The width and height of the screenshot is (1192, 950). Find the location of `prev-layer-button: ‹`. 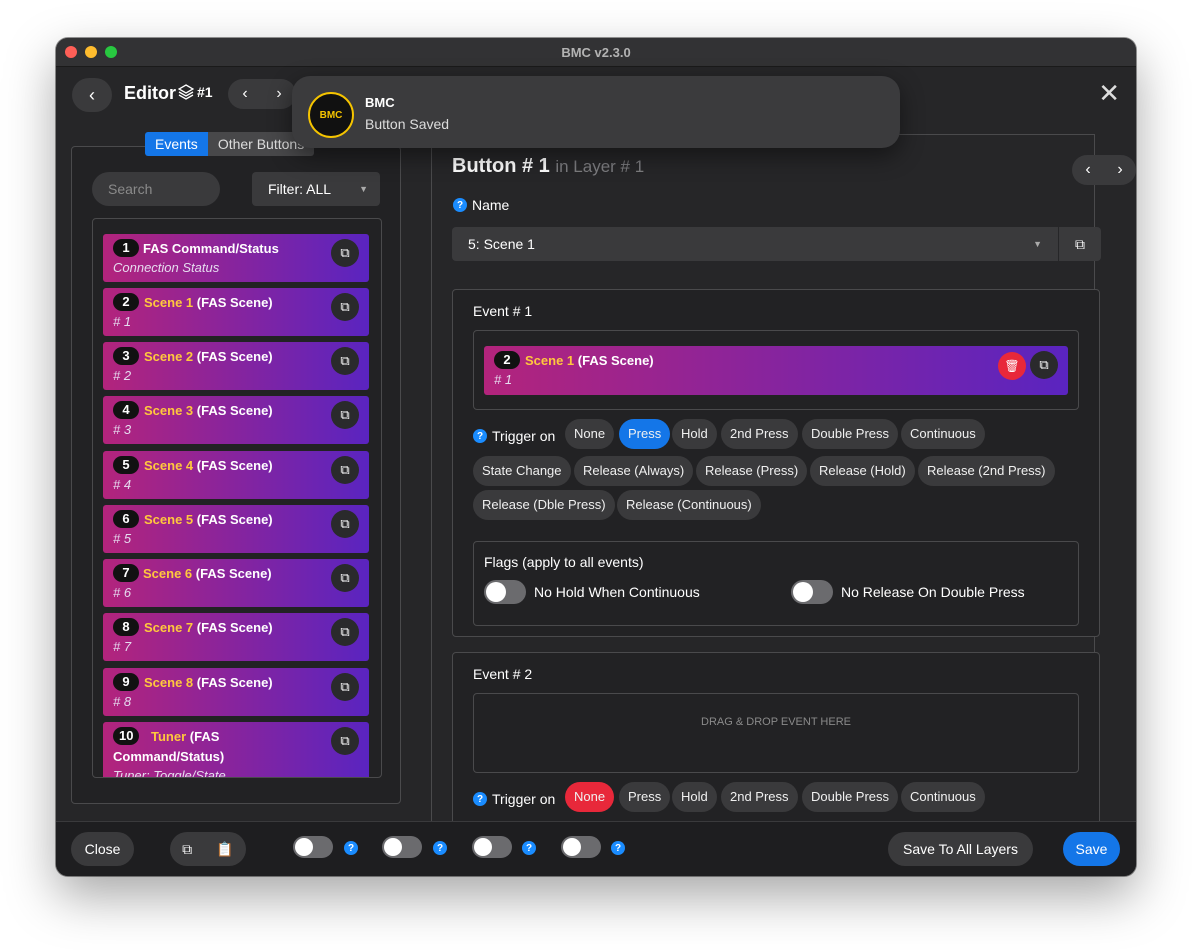

prev-layer-button: ‹ is located at coordinates (245, 94).